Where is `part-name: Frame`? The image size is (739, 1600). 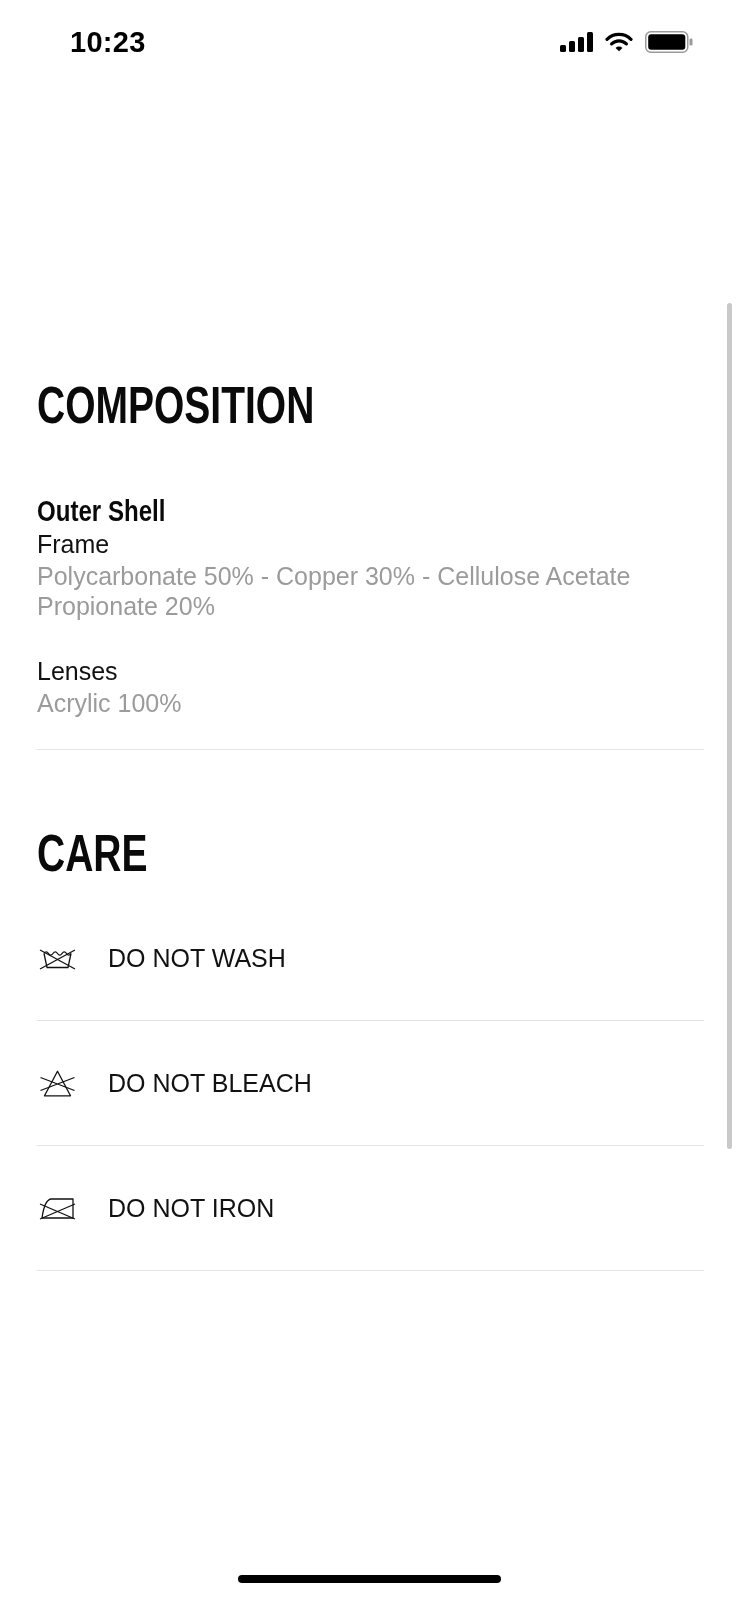 part-name: Frame is located at coordinates (74, 544).